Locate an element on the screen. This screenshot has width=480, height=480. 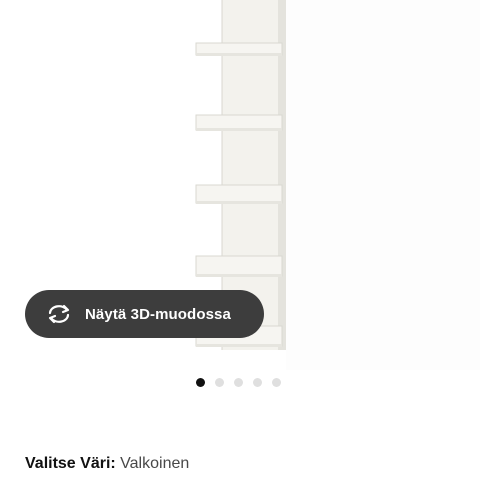
color-choice-value: Valkoinen is located at coordinates (155, 463).